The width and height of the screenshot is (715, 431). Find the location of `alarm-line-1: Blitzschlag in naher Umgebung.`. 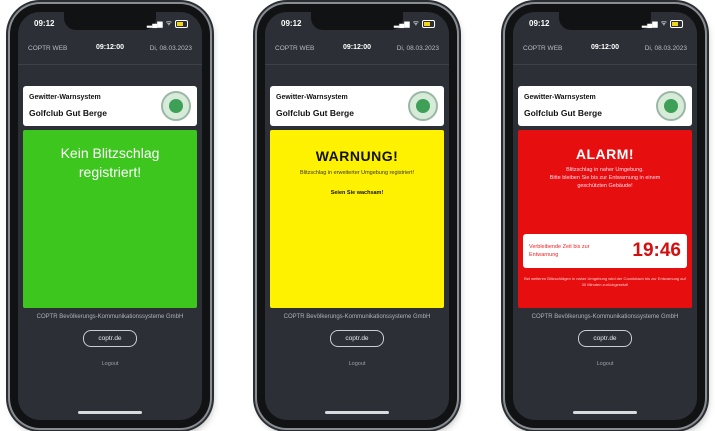

alarm-line-1: Blitzschlag in naher Umgebung. is located at coordinates (605, 170).